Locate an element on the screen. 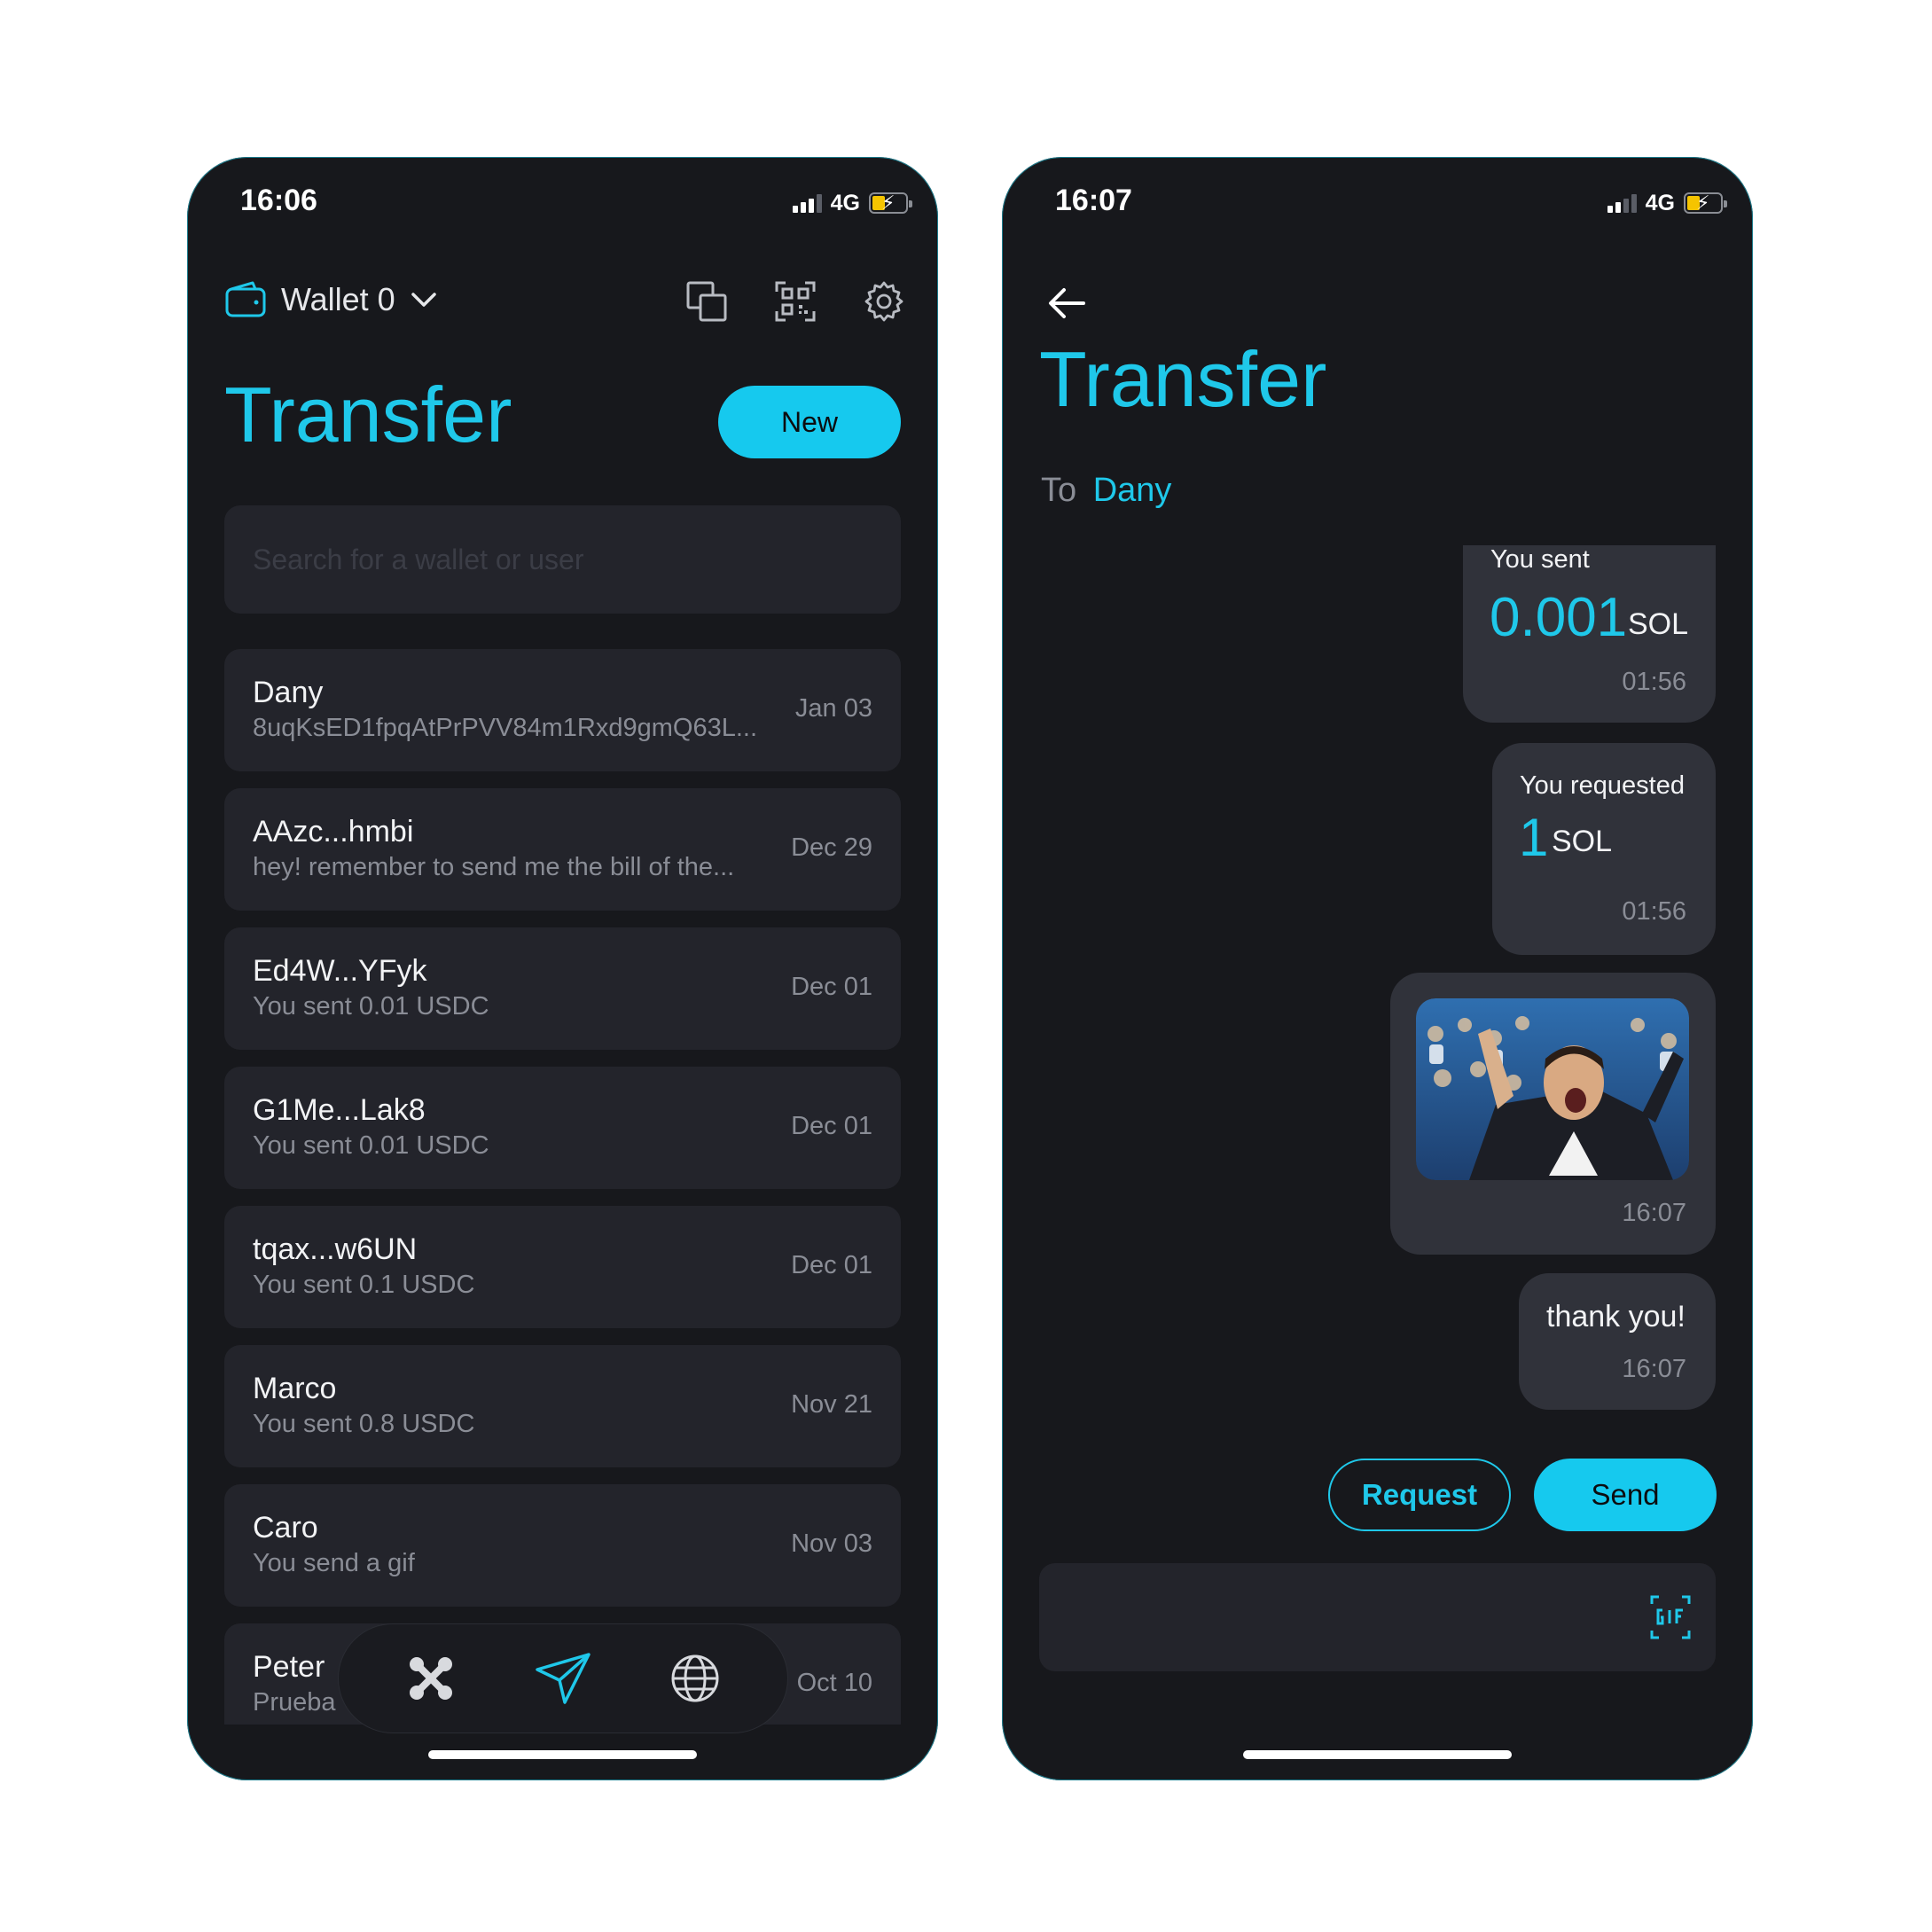  globe-icon is located at coordinates (695, 1678).